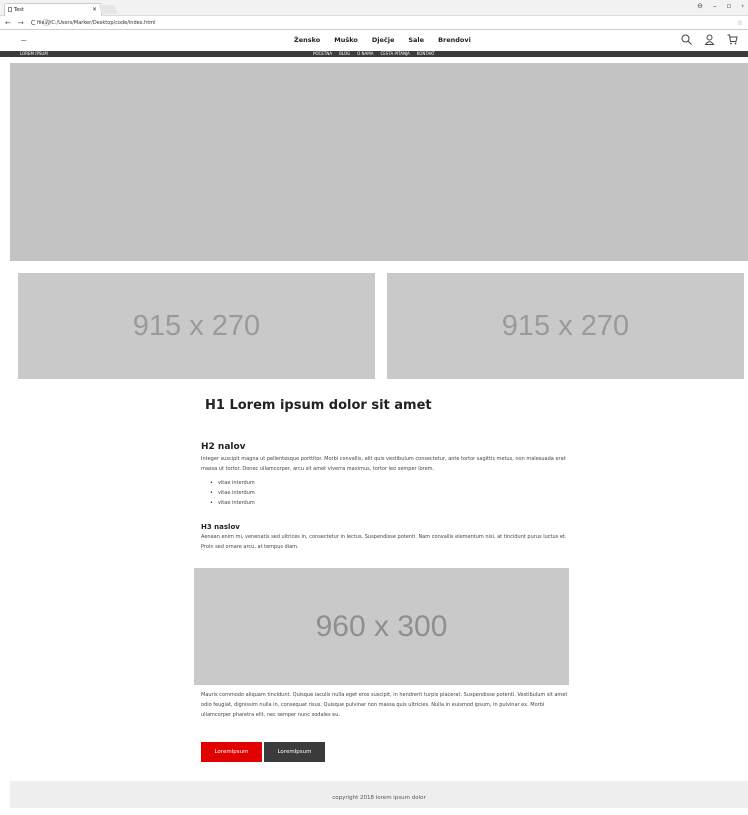 The width and height of the screenshot is (748, 815). Describe the element at coordinates (686, 41) in the screenshot. I see `search-icon` at that location.